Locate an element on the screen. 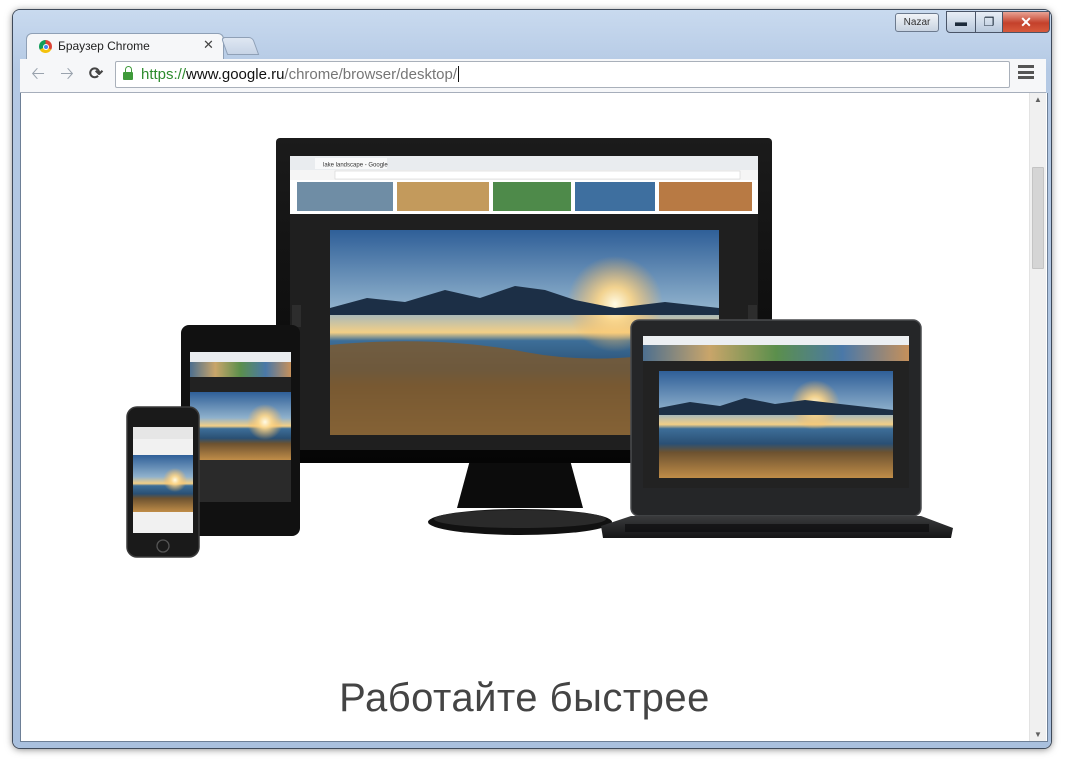  tab-active: Браузер Chrome ✕ is located at coordinates (125, 46).